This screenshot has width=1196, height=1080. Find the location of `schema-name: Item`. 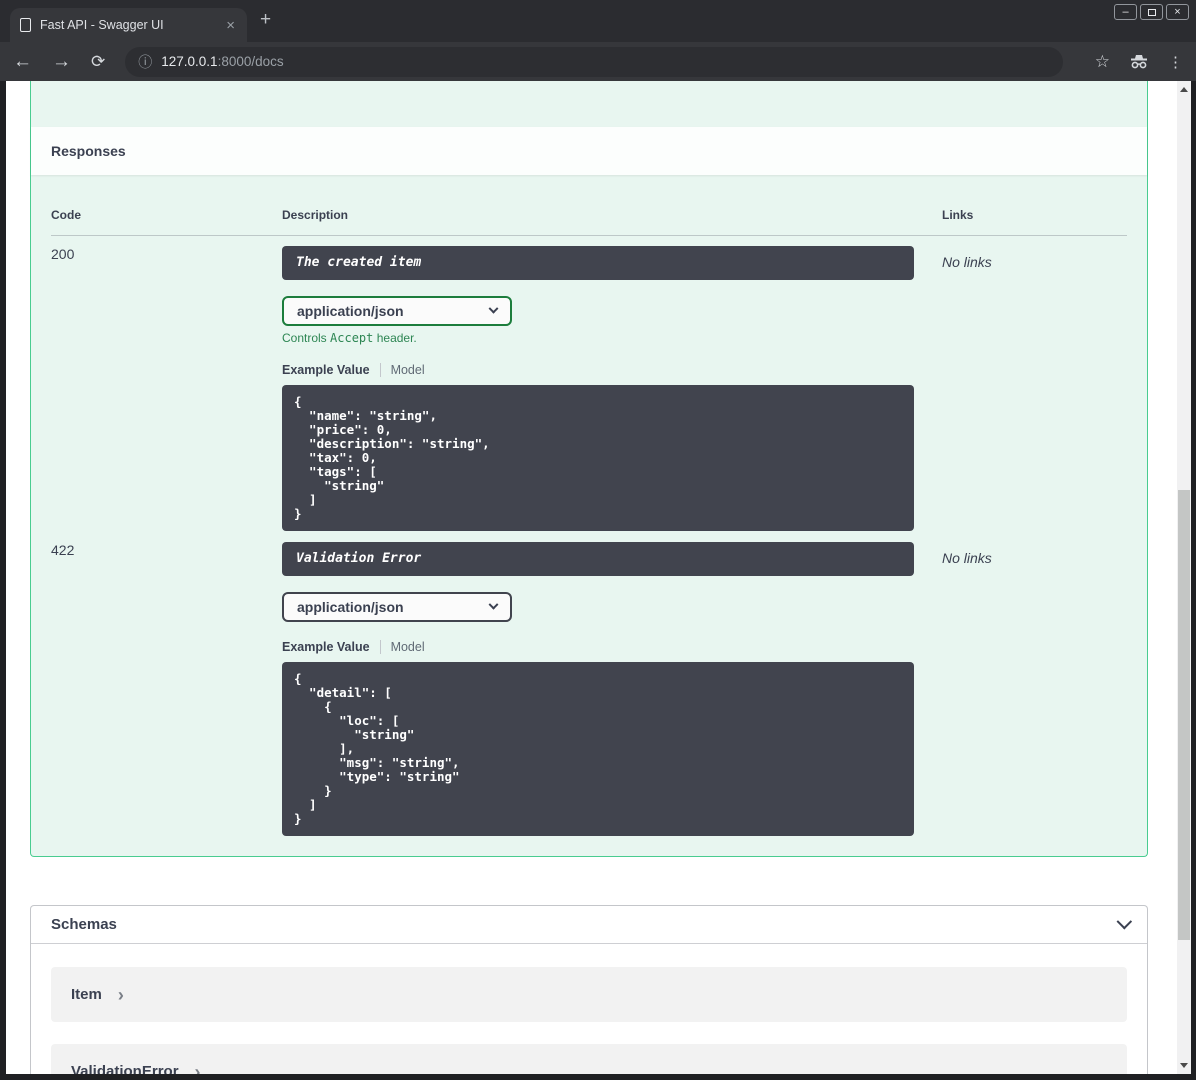

schema-name: Item is located at coordinates (86, 994).